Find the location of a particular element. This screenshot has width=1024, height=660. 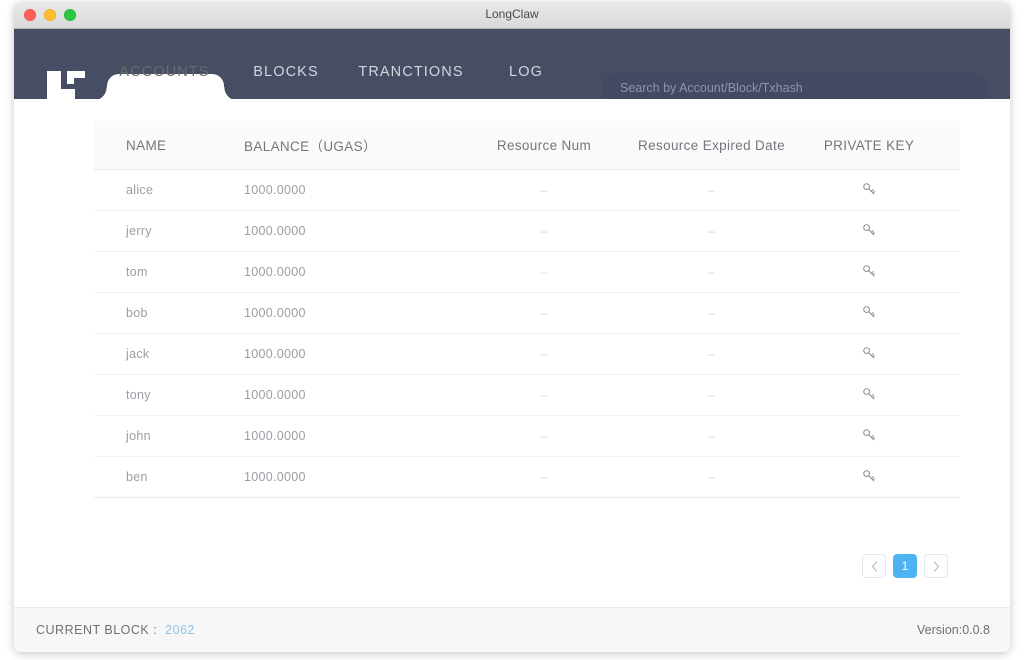

table-row: bob 1000.0000 – – is located at coordinates (527, 313).